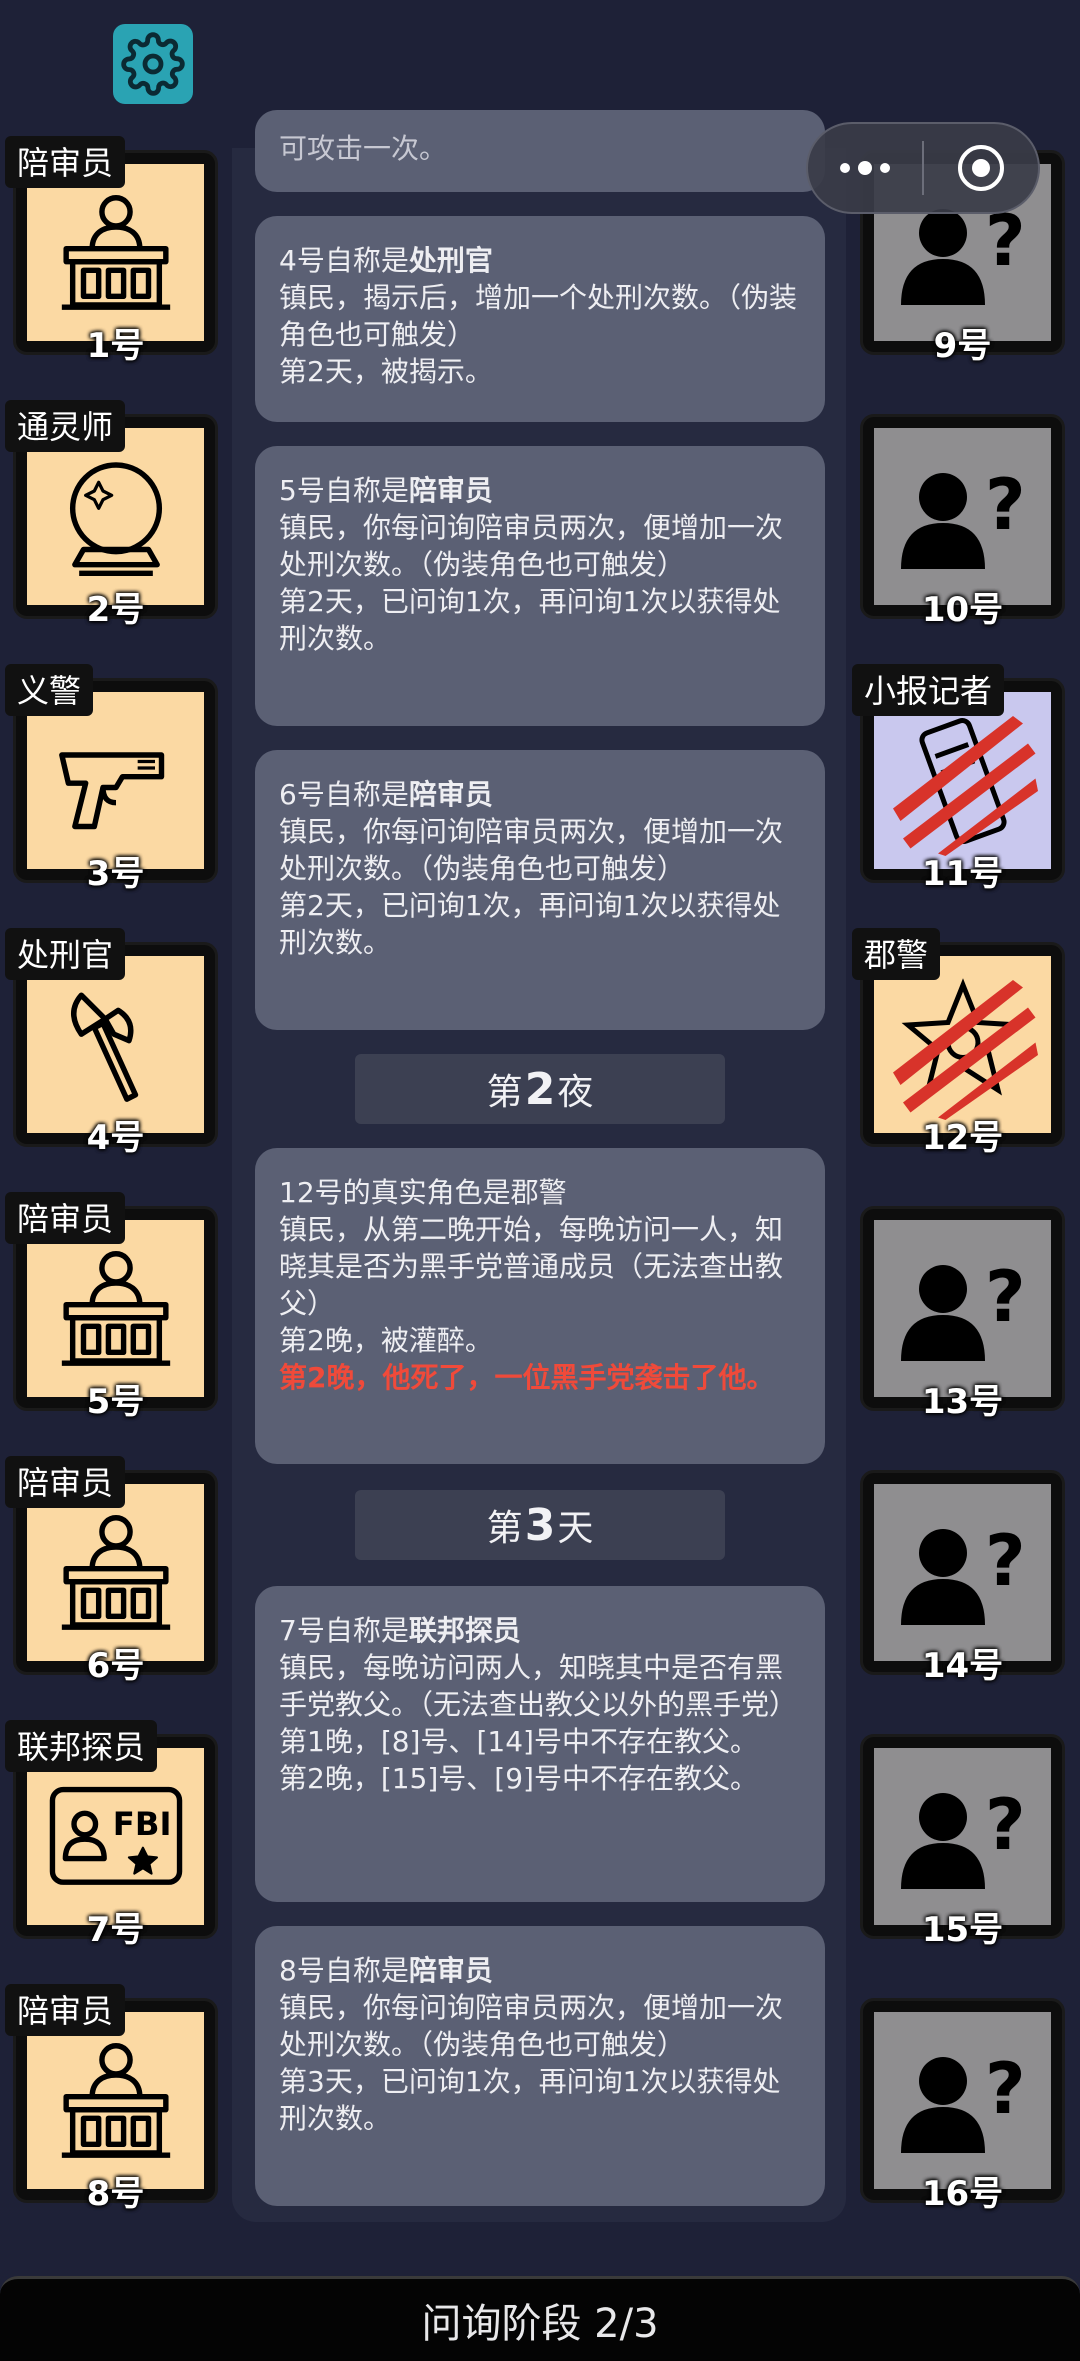  What do you see at coordinates (111, 1571) in the screenshot?
I see `player-card-6: 陪审员 6号` at bounding box center [111, 1571].